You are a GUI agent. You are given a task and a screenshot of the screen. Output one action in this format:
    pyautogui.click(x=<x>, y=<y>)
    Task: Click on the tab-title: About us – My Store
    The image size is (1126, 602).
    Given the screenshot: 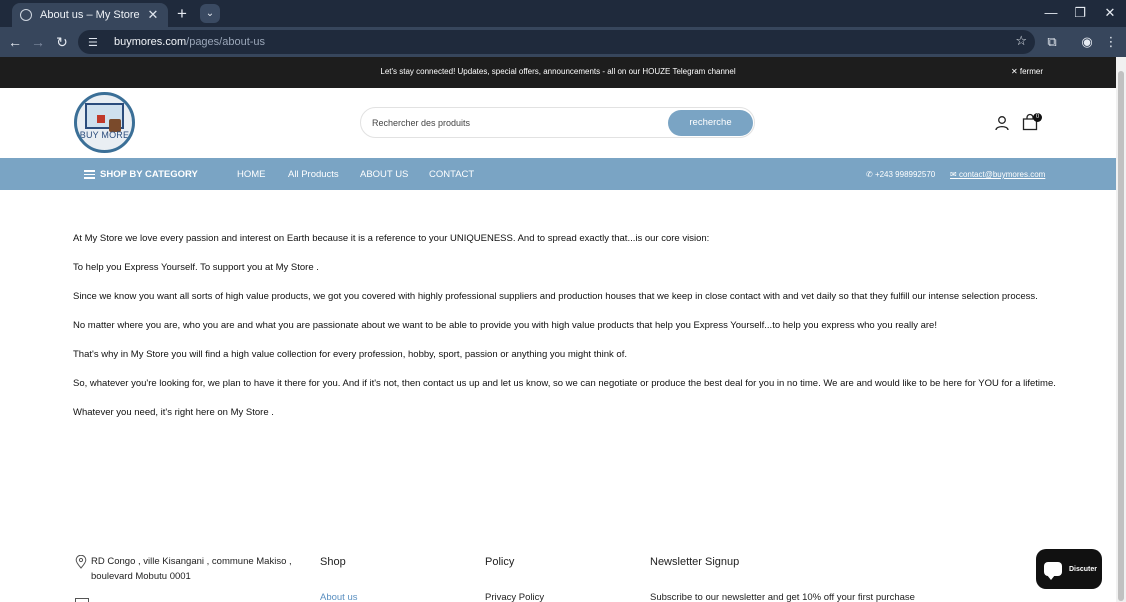 What is the action you would take?
    pyautogui.click(x=90, y=15)
    